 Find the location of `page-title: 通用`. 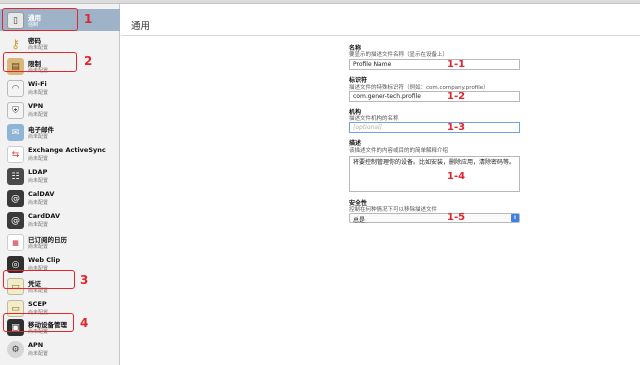

page-title: 通用 is located at coordinates (141, 26).